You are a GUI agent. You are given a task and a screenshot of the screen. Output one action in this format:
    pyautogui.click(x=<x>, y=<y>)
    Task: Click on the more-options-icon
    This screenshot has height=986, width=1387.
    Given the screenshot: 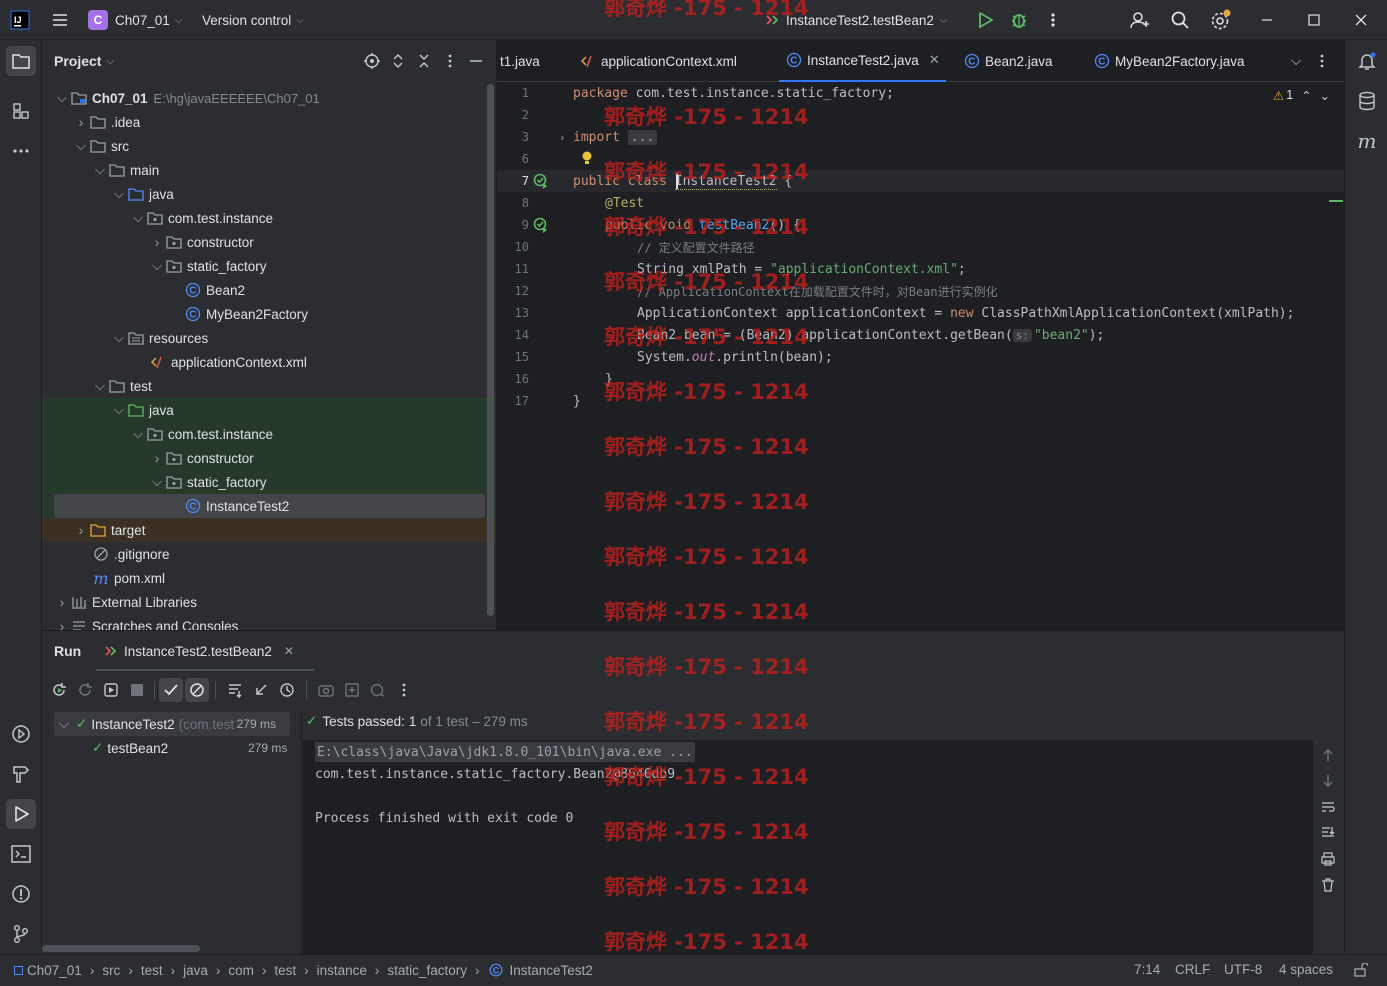 What is the action you would take?
    pyautogui.click(x=404, y=690)
    